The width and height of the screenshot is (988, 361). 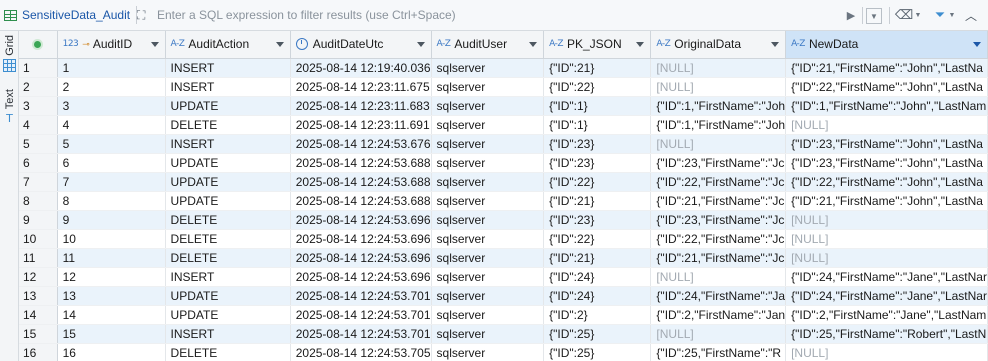 What do you see at coordinates (971, 15) in the screenshot?
I see `chevron-up-icon: ︿` at bounding box center [971, 15].